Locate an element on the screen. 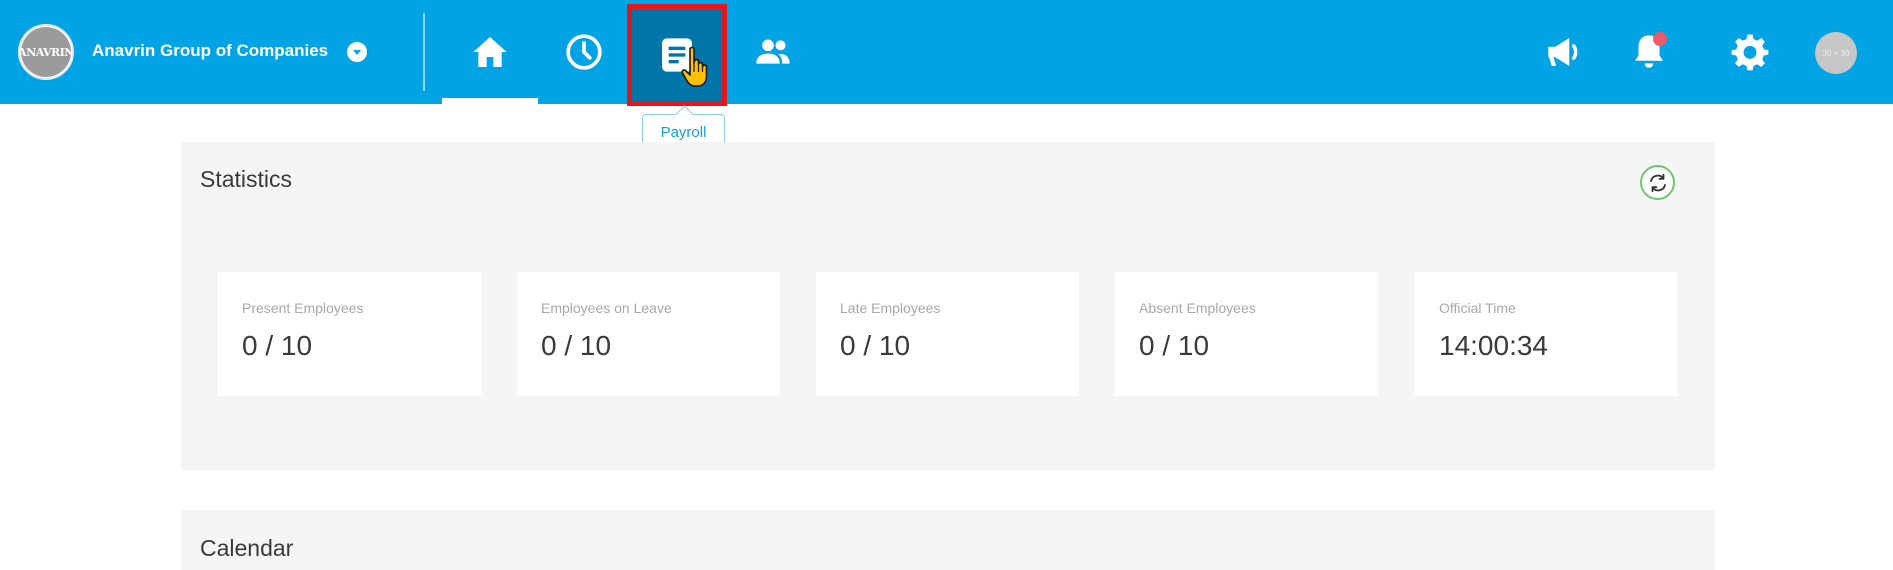  gear-icon is located at coordinates (1750, 52).